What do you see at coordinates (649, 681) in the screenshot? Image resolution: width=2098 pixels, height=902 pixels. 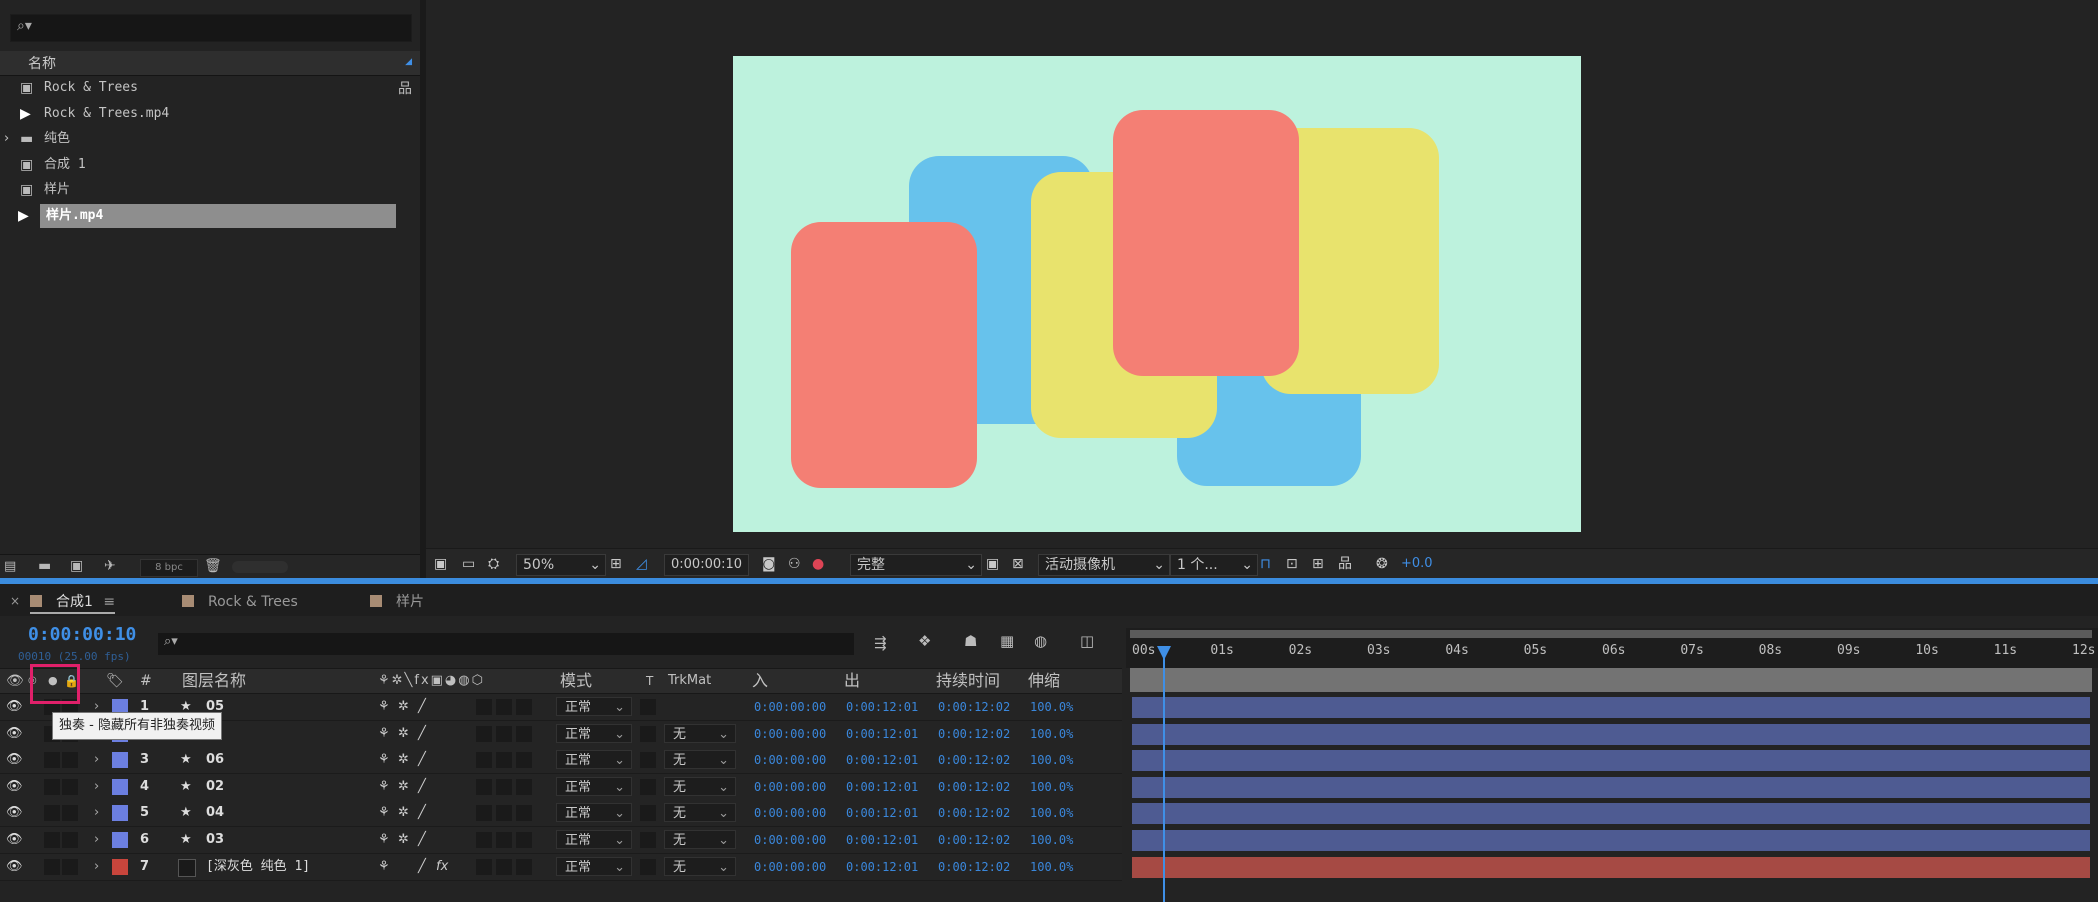 I see `t-column-label: T` at bounding box center [649, 681].